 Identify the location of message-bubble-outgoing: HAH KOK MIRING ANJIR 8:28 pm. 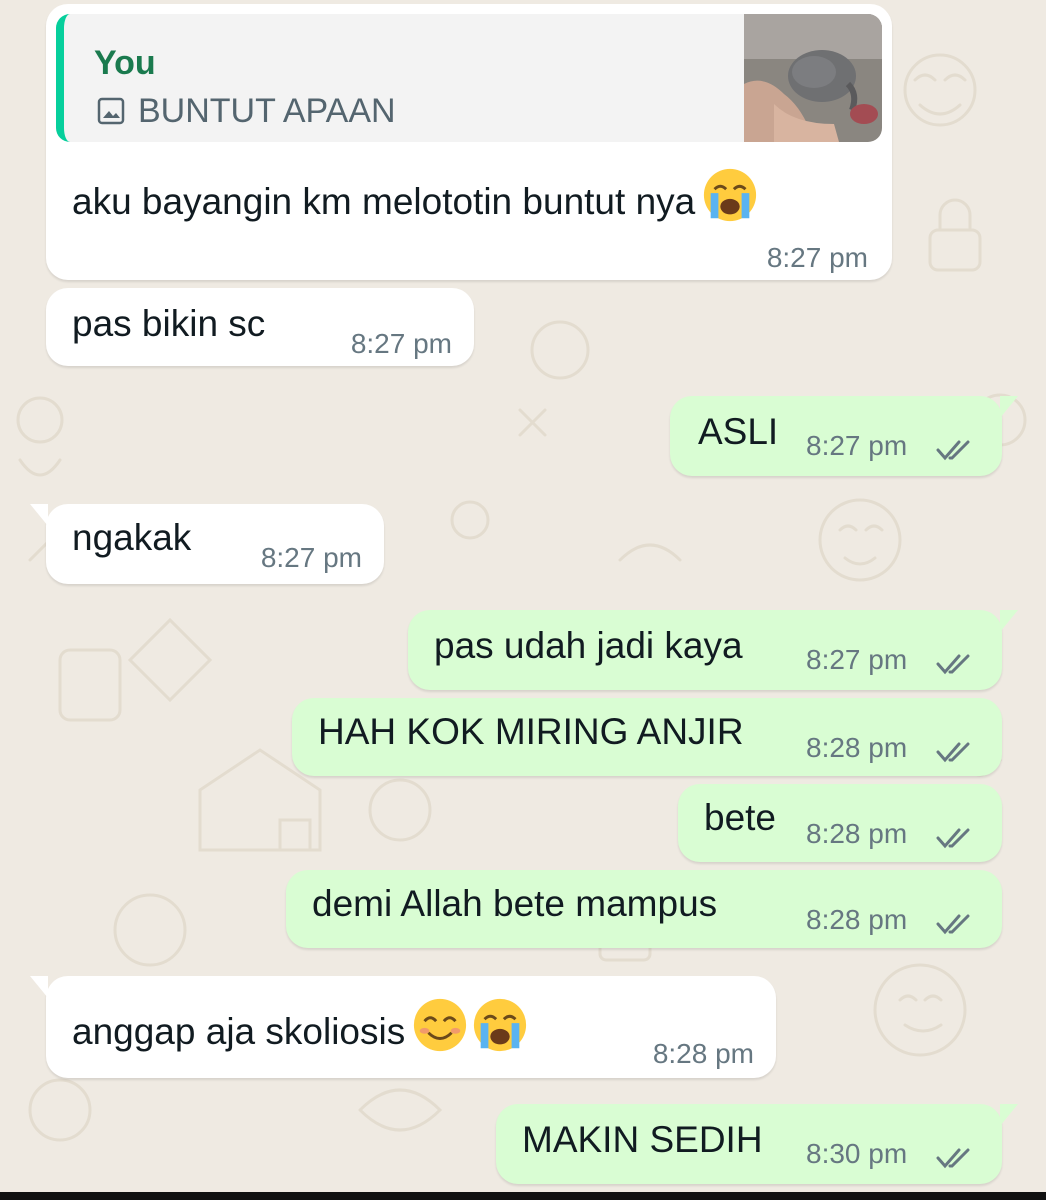
(647, 737).